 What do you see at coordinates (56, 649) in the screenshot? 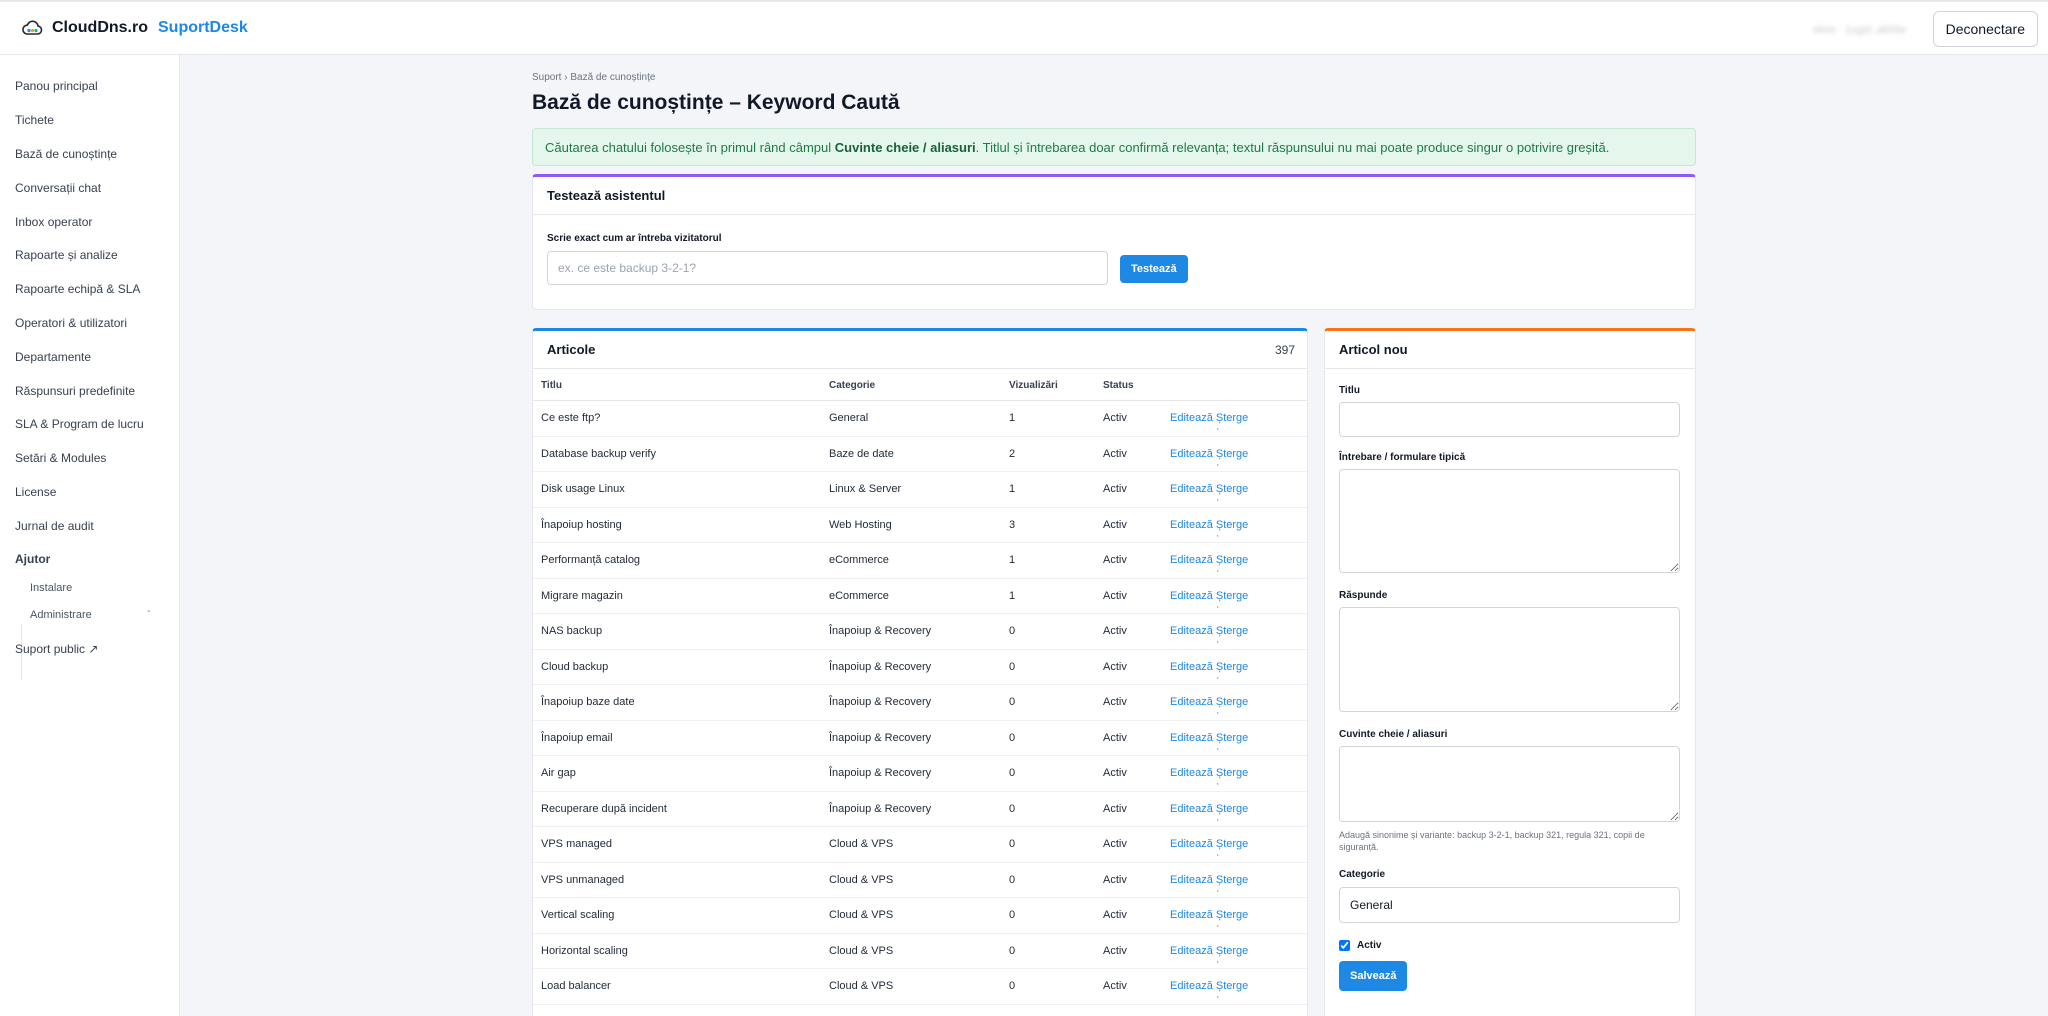
I see `sidebar-item-public-support: Suport public ↗` at bounding box center [56, 649].